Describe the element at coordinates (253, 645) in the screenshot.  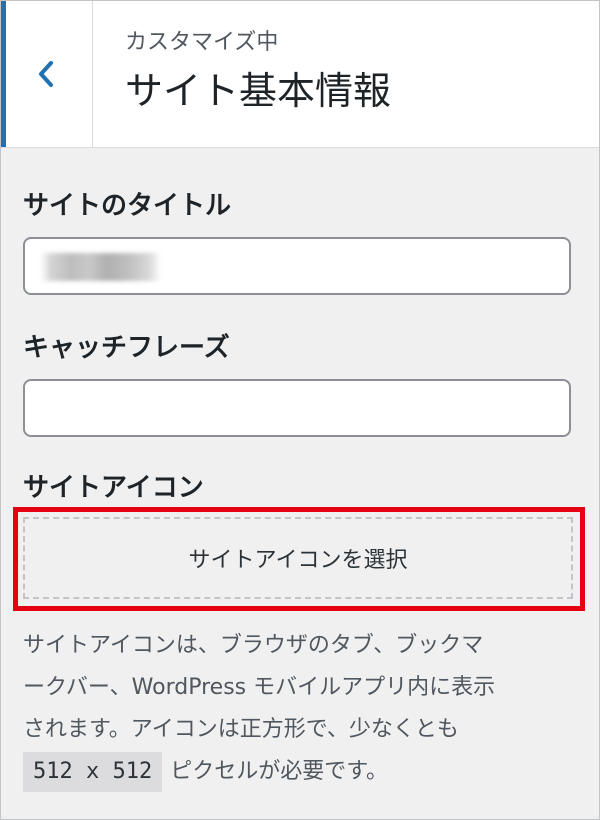
I see `description-line: サイトアイコンは、ブラウザのタブ、ブックマ` at that location.